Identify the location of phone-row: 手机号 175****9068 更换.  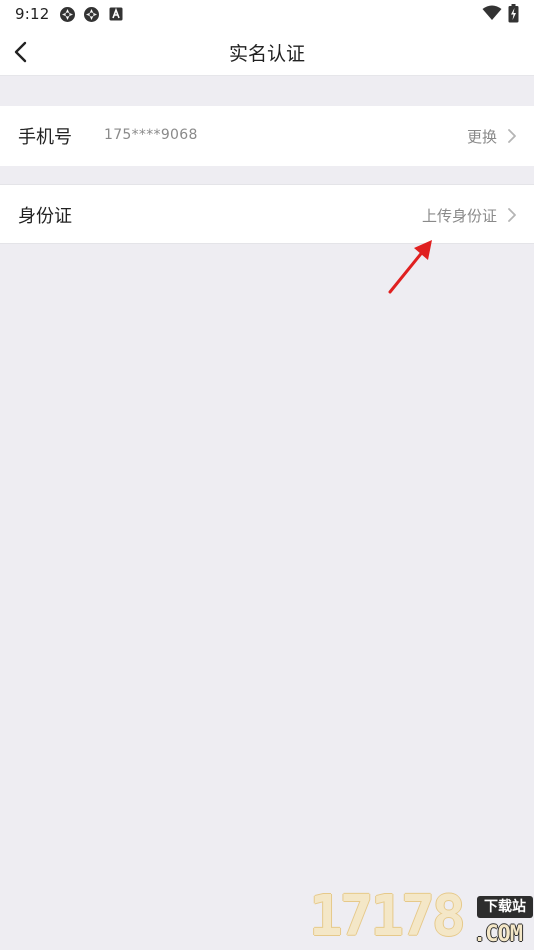
(267, 136).